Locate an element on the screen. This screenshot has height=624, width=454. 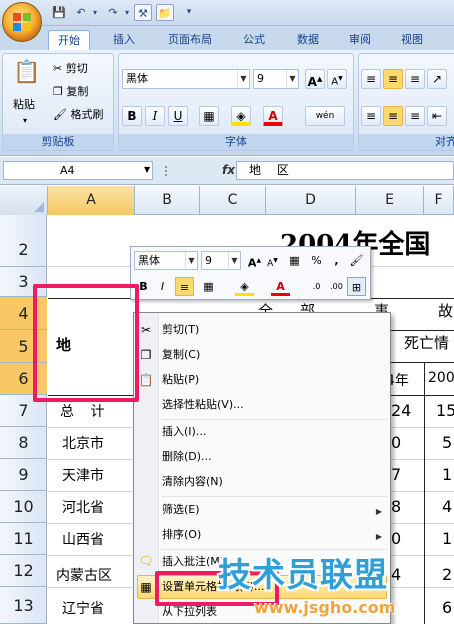
column-header-e: E is located at coordinates (390, 200).